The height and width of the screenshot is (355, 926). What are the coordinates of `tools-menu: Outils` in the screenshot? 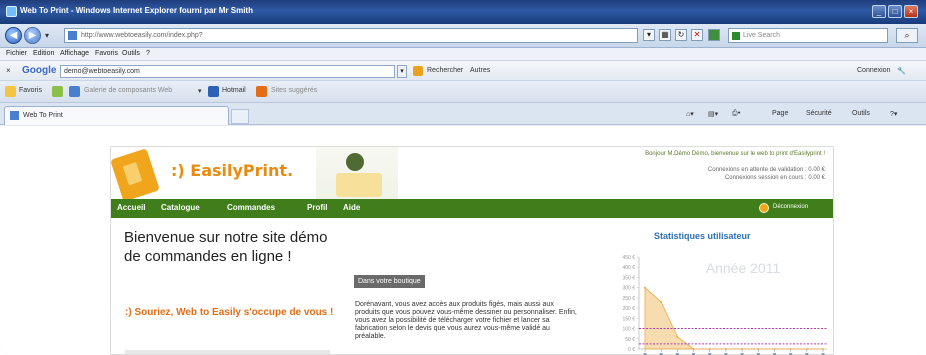 It's located at (861, 113).